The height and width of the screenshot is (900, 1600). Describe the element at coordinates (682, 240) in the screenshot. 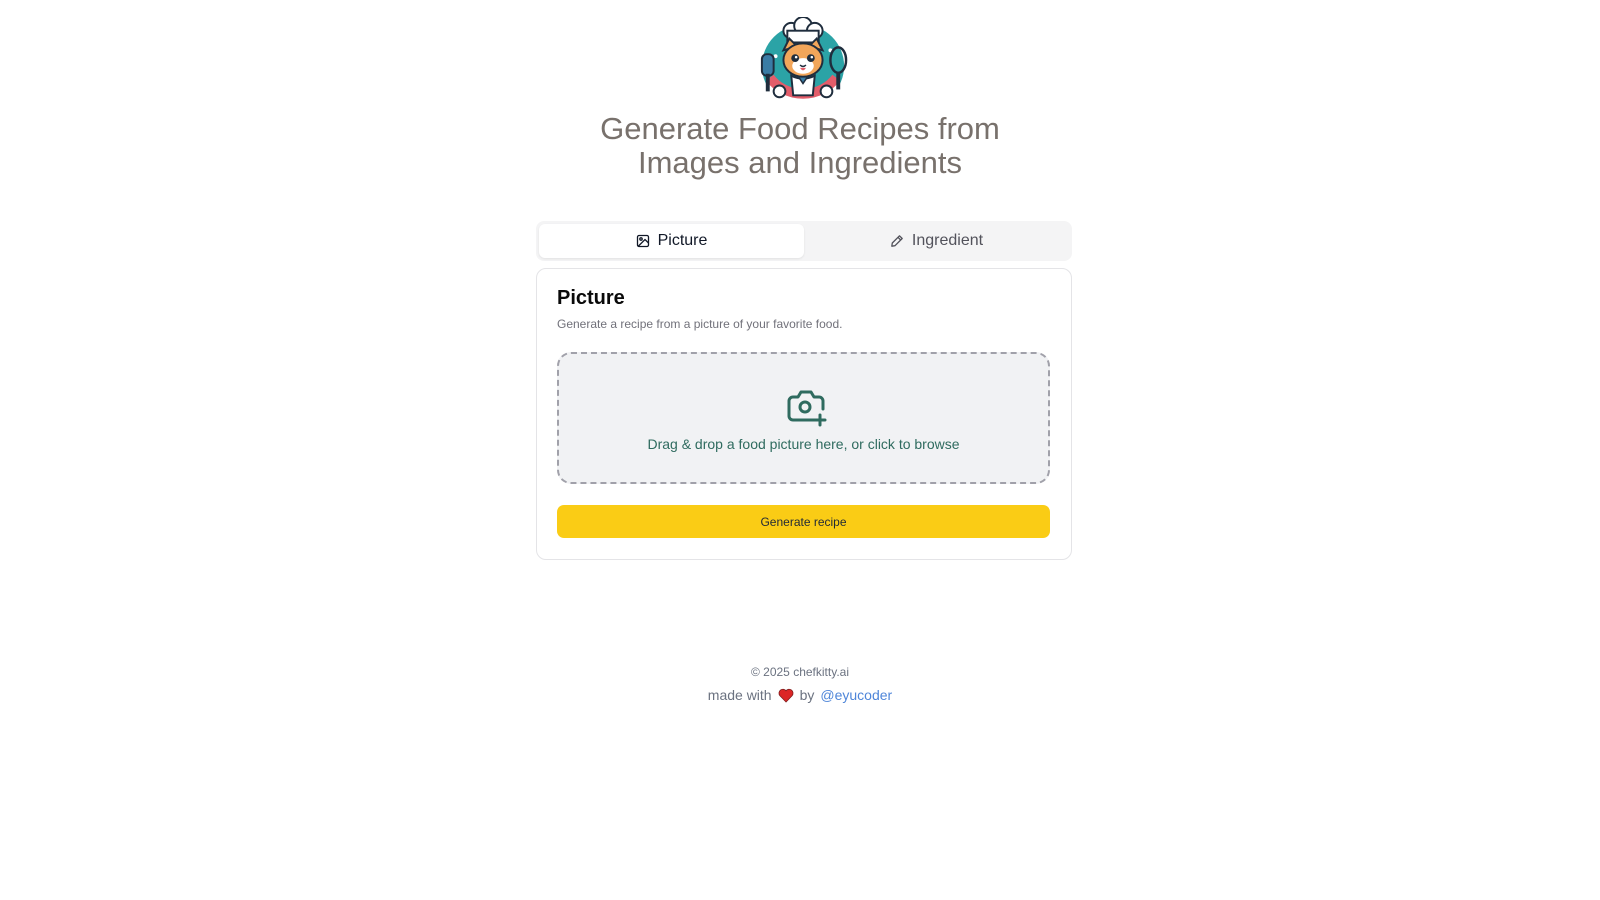

I see `tab-picture-label: Picture` at that location.